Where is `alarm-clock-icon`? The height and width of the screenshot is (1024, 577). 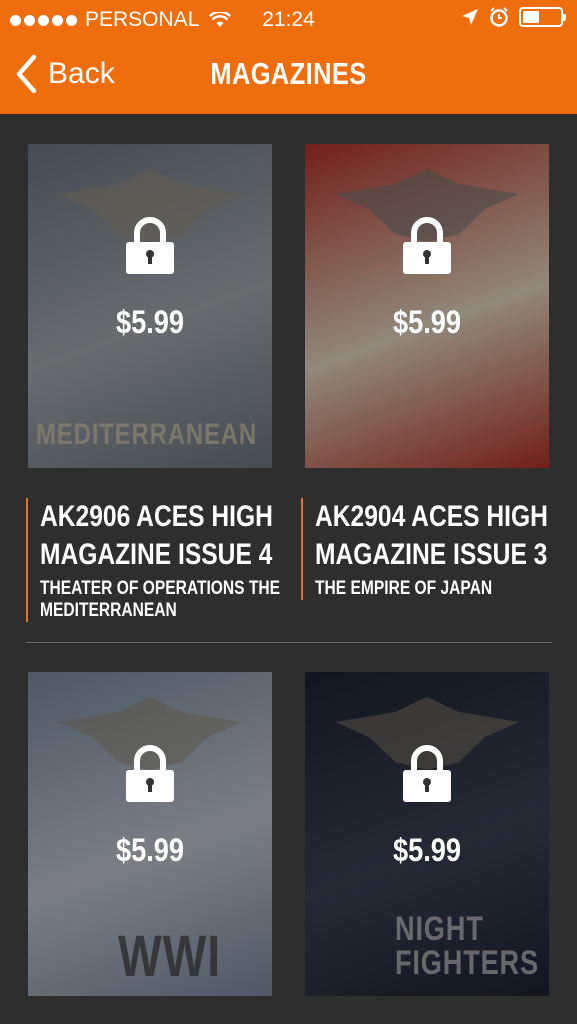
alarm-clock-icon is located at coordinates (499, 17).